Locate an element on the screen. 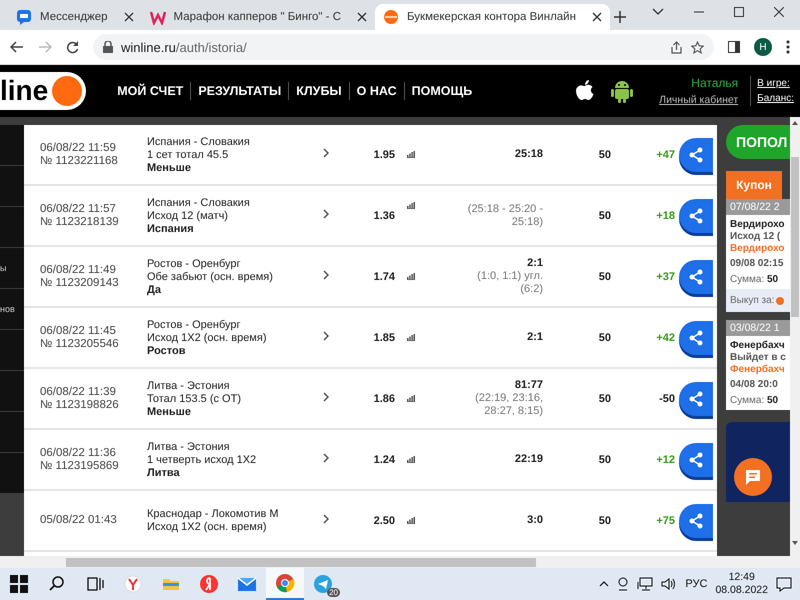 The image size is (800, 600). windows-start-icon is located at coordinates (19, 584).